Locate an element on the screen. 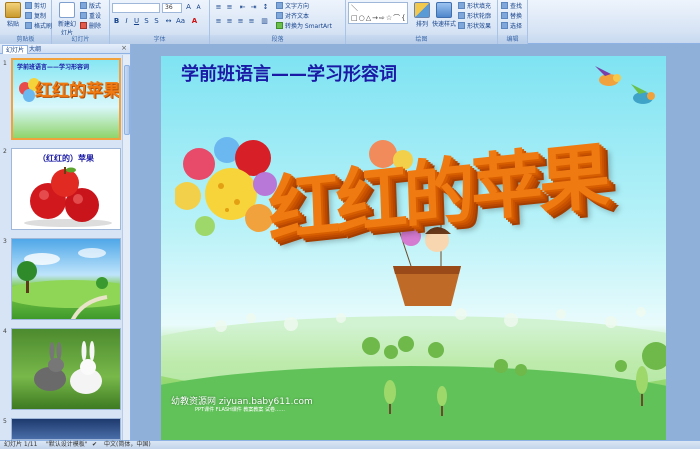 This screenshot has height=449, width=700. increase-indent-icon: ⇥ is located at coordinates (253, 7).